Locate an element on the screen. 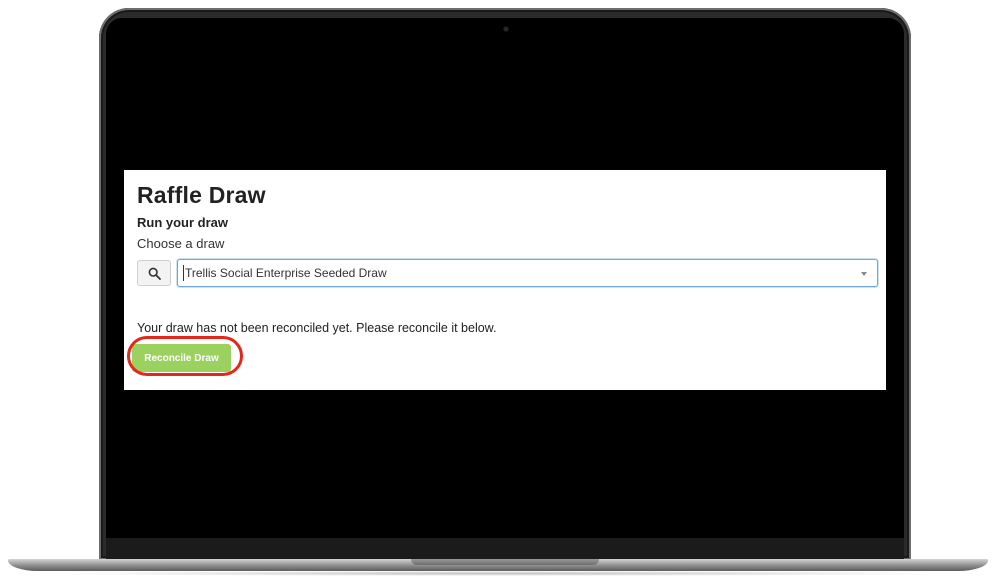 The image size is (996, 578). search-icon is located at coordinates (154, 273).